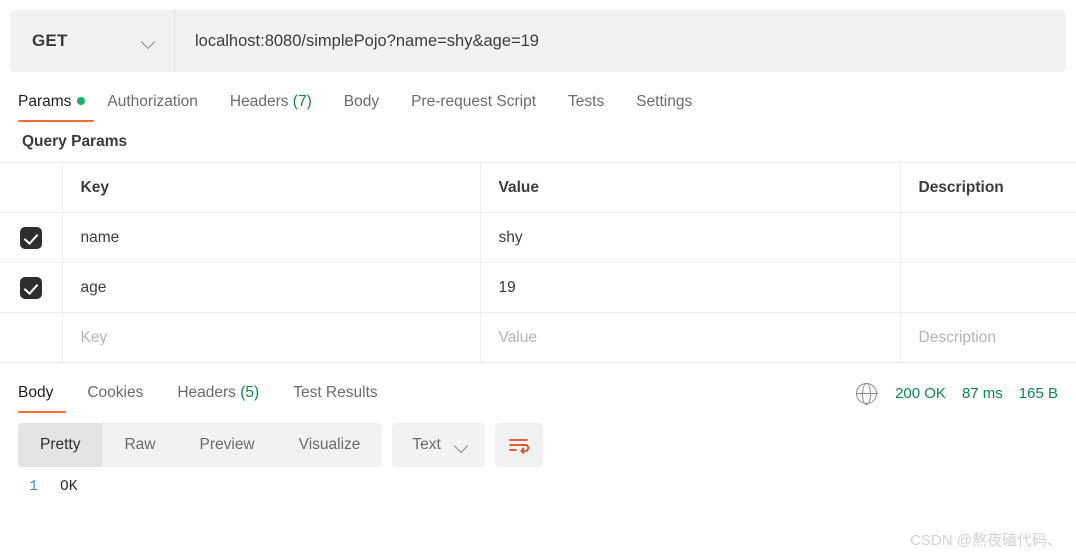  I want to click on header-value: Value, so click(690, 187).